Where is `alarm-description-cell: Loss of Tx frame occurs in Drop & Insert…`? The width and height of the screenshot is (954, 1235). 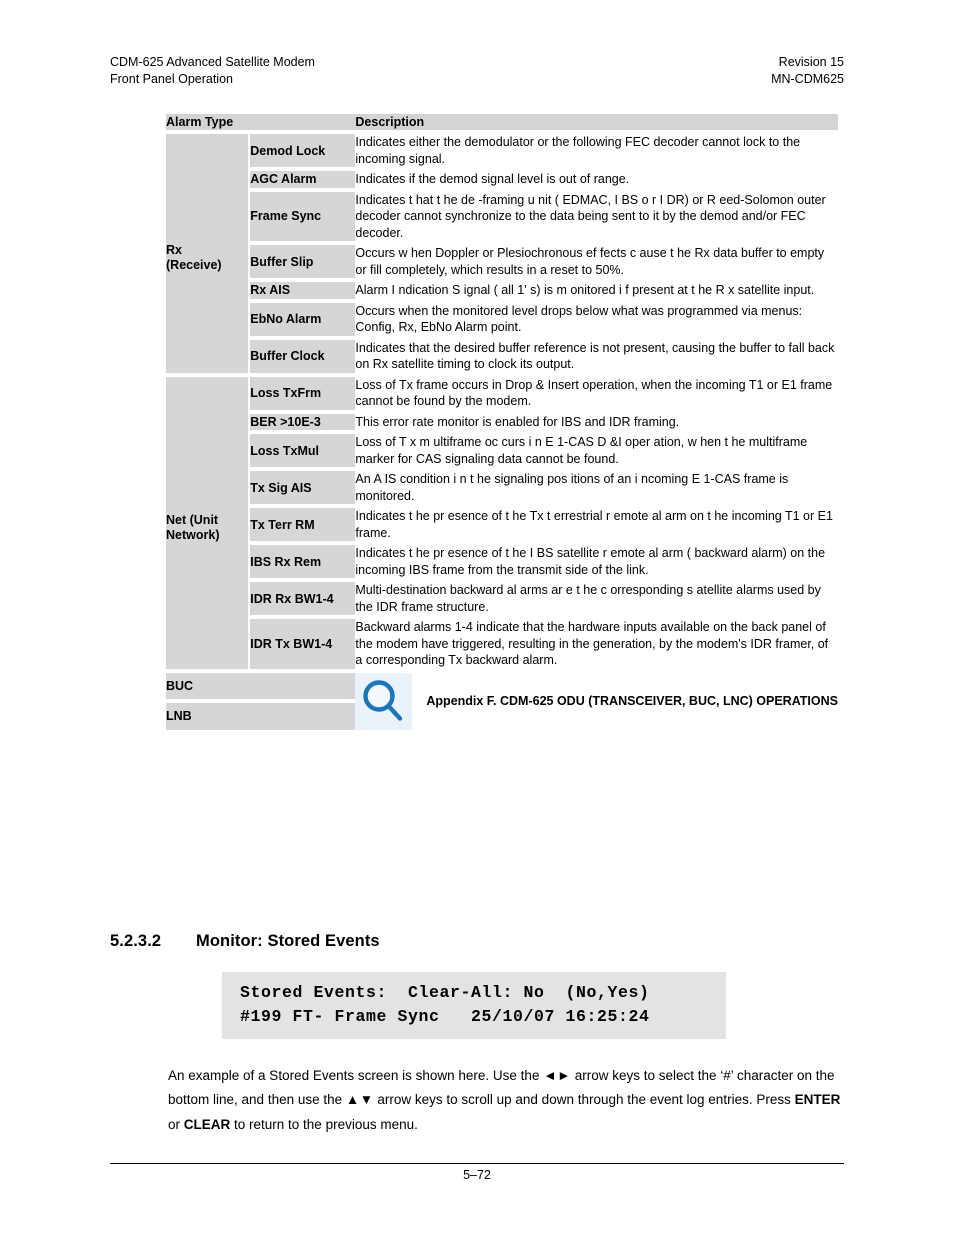 alarm-description-cell: Loss of Tx frame occurs in Drop & Insert… is located at coordinates (596, 393).